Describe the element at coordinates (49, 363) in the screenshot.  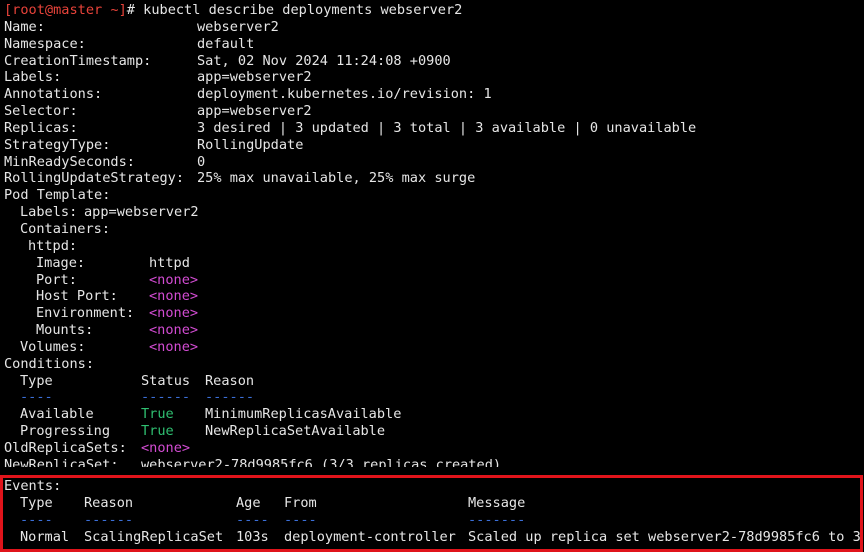
I see `conditions-header: Conditions:` at that location.